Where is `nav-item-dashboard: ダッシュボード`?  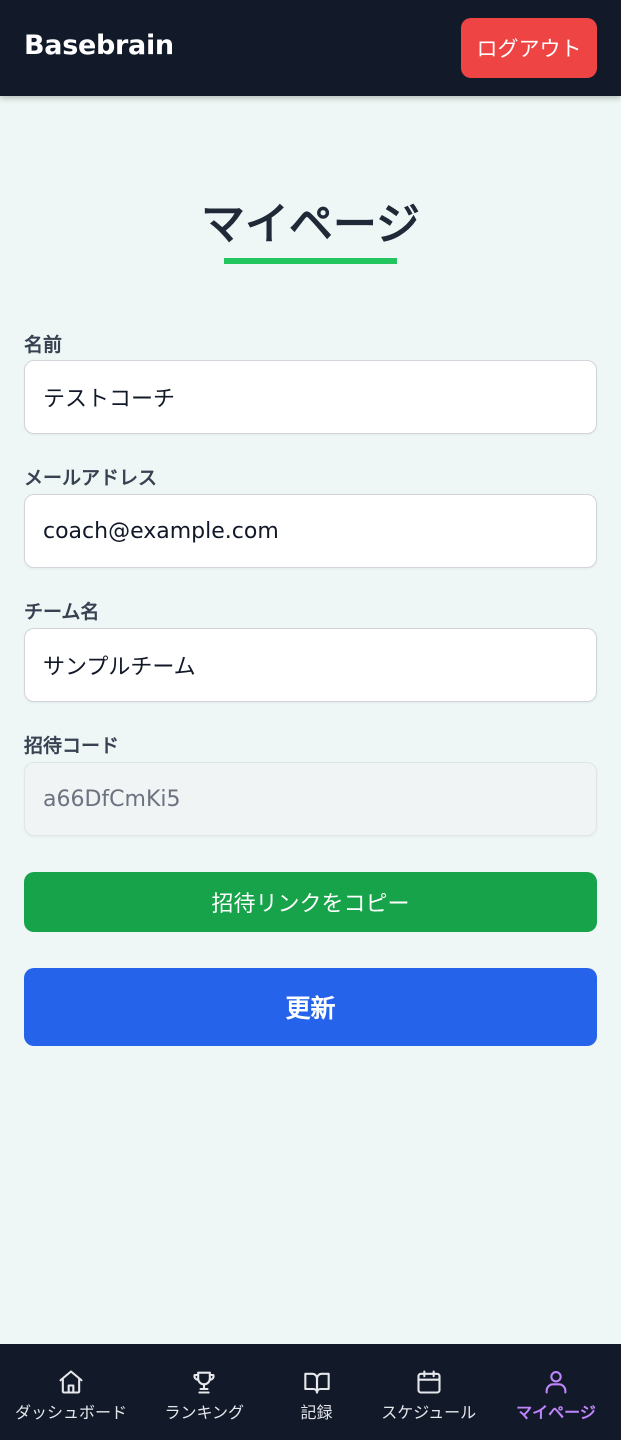
nav-item-dashboard: ダッシュボード is located at coordinates (71, 1392).